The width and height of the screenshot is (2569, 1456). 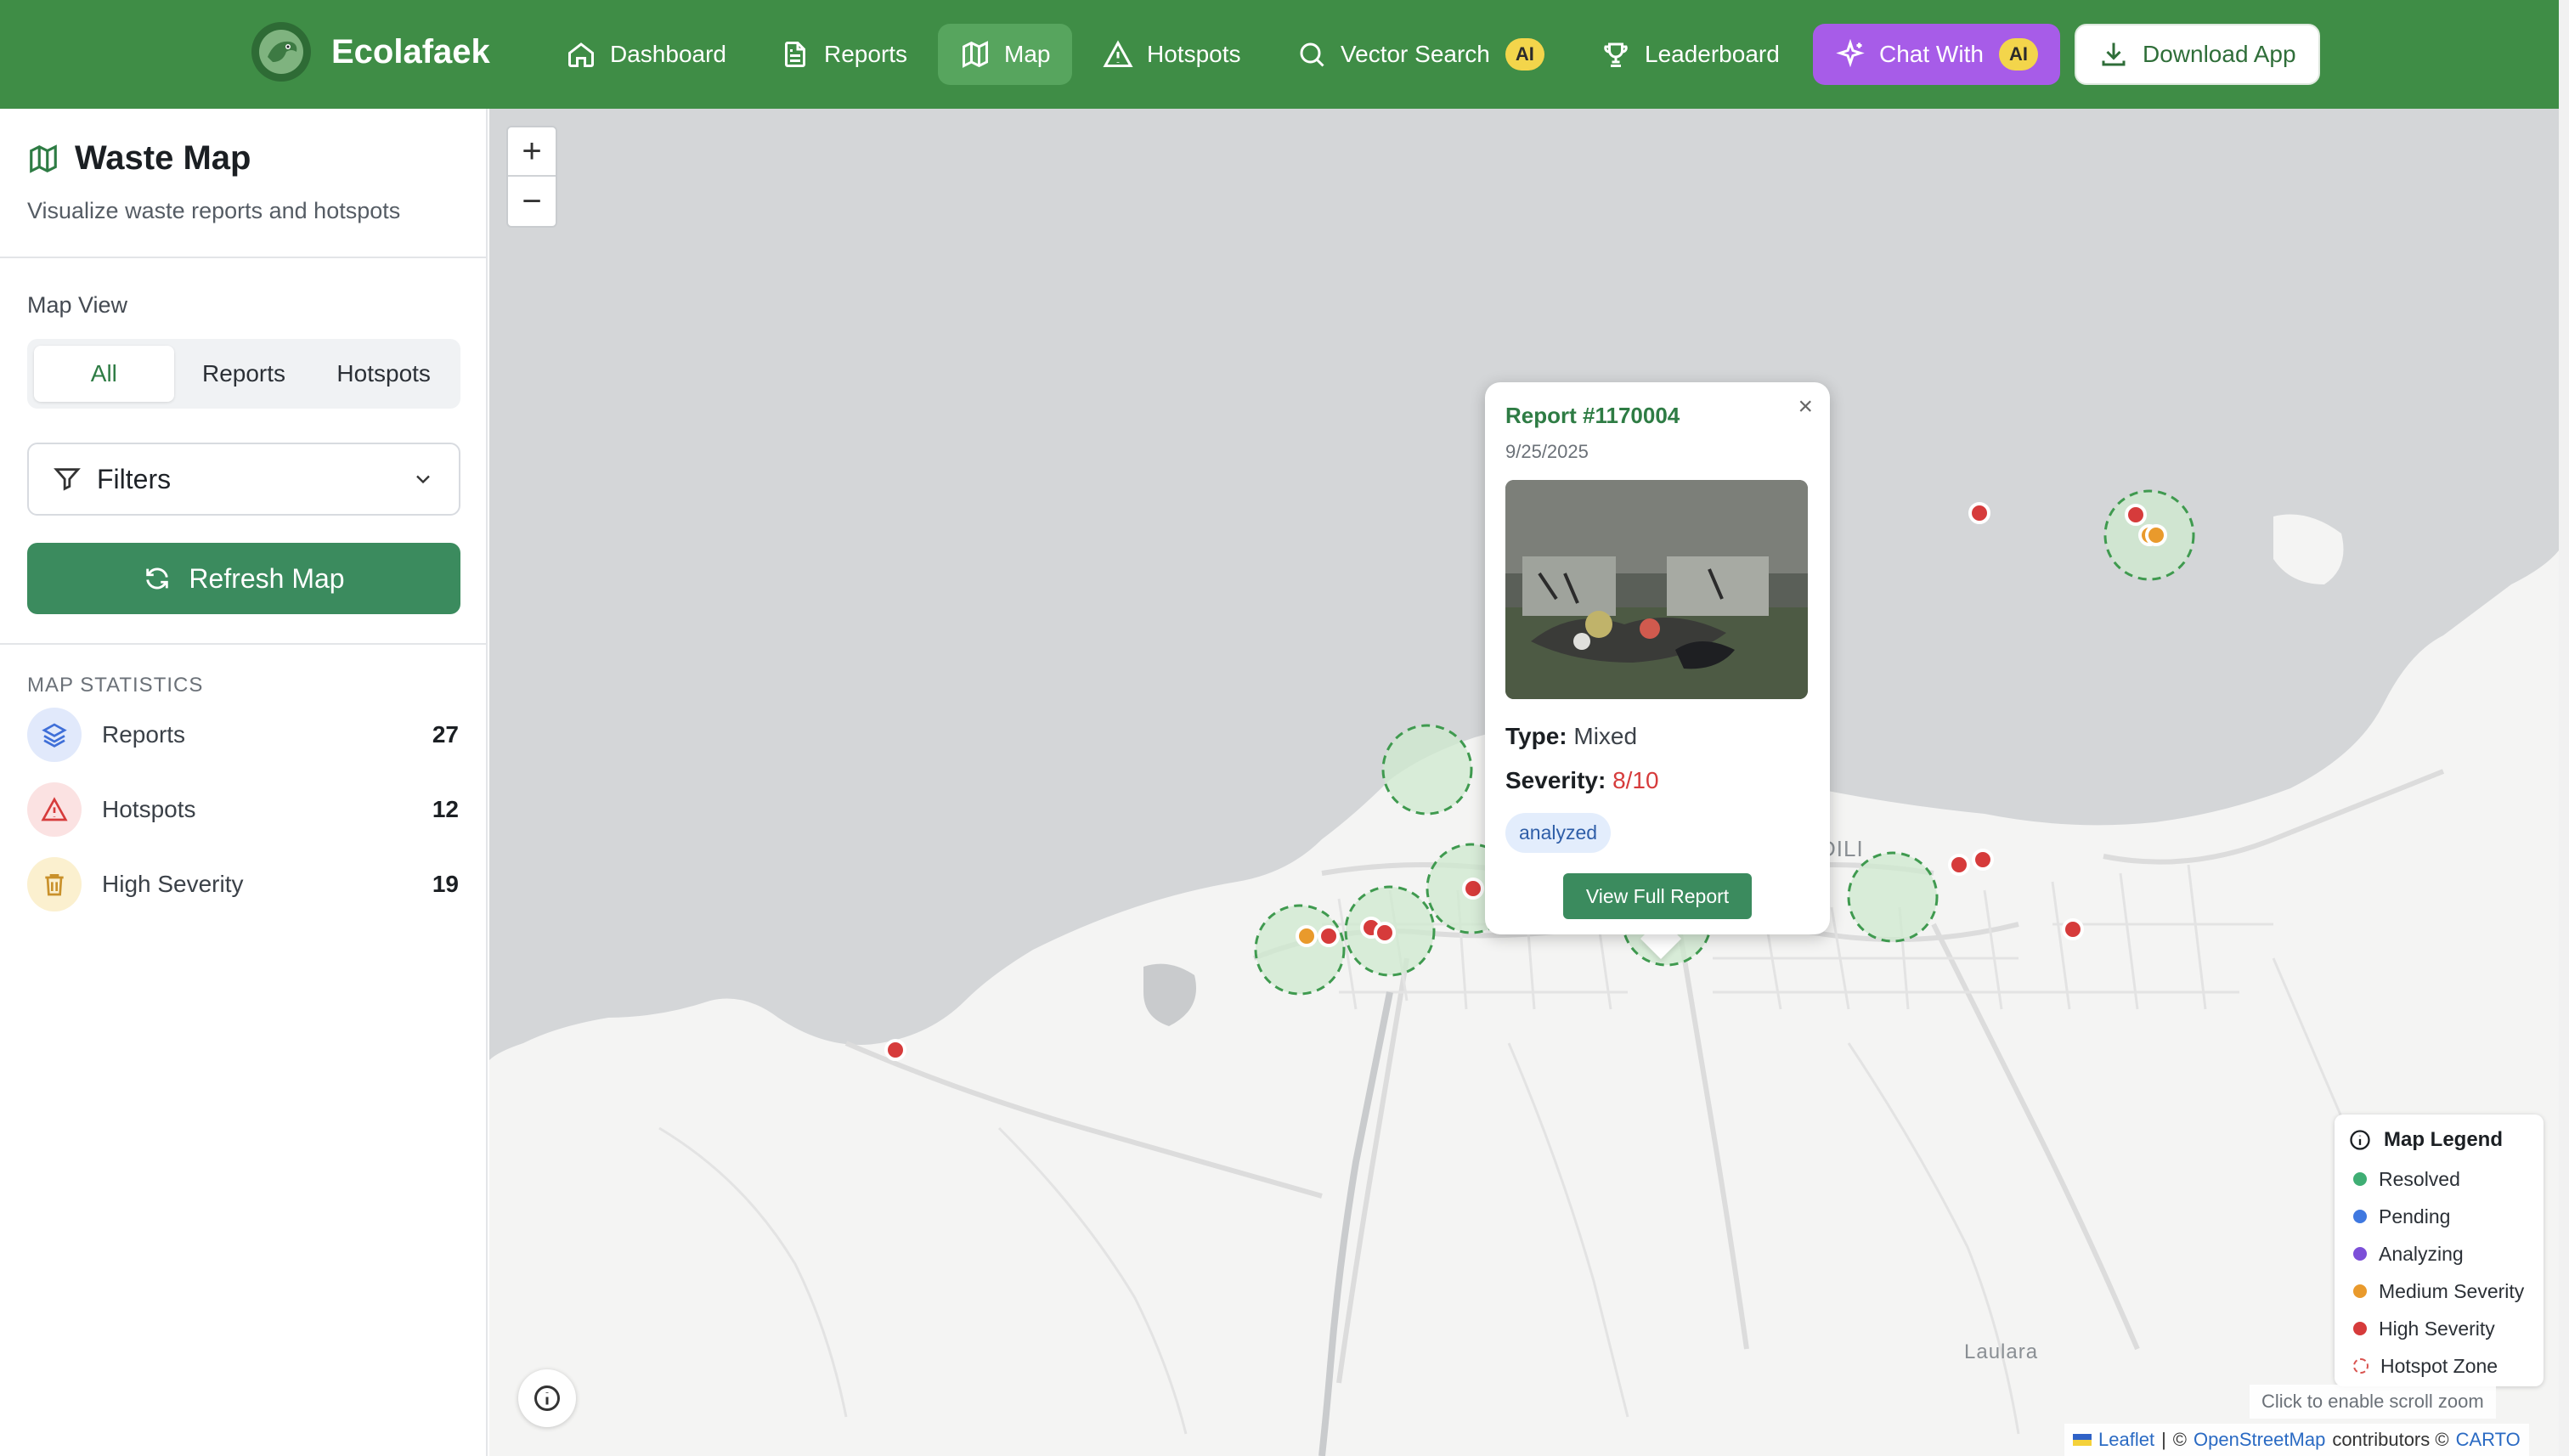 What do you see at coordinates (1027, 54) in the screenshot?
I see `nav-map-label: Map` at bounding box center [1027, 54].